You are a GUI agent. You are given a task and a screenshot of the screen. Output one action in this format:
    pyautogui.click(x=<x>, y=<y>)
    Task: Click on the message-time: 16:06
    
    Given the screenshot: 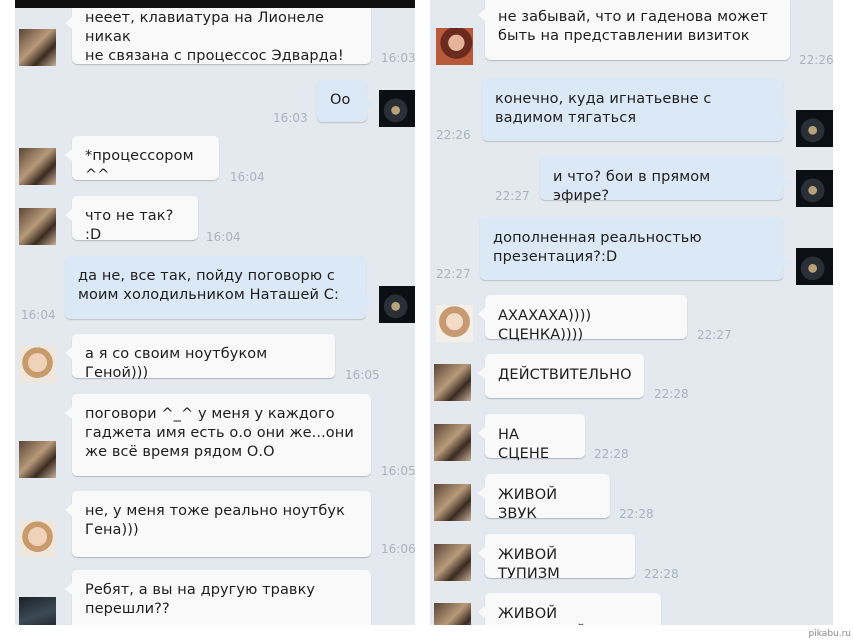 What is the action you would take?
    pyautogui.click(x=398, y=549)
    